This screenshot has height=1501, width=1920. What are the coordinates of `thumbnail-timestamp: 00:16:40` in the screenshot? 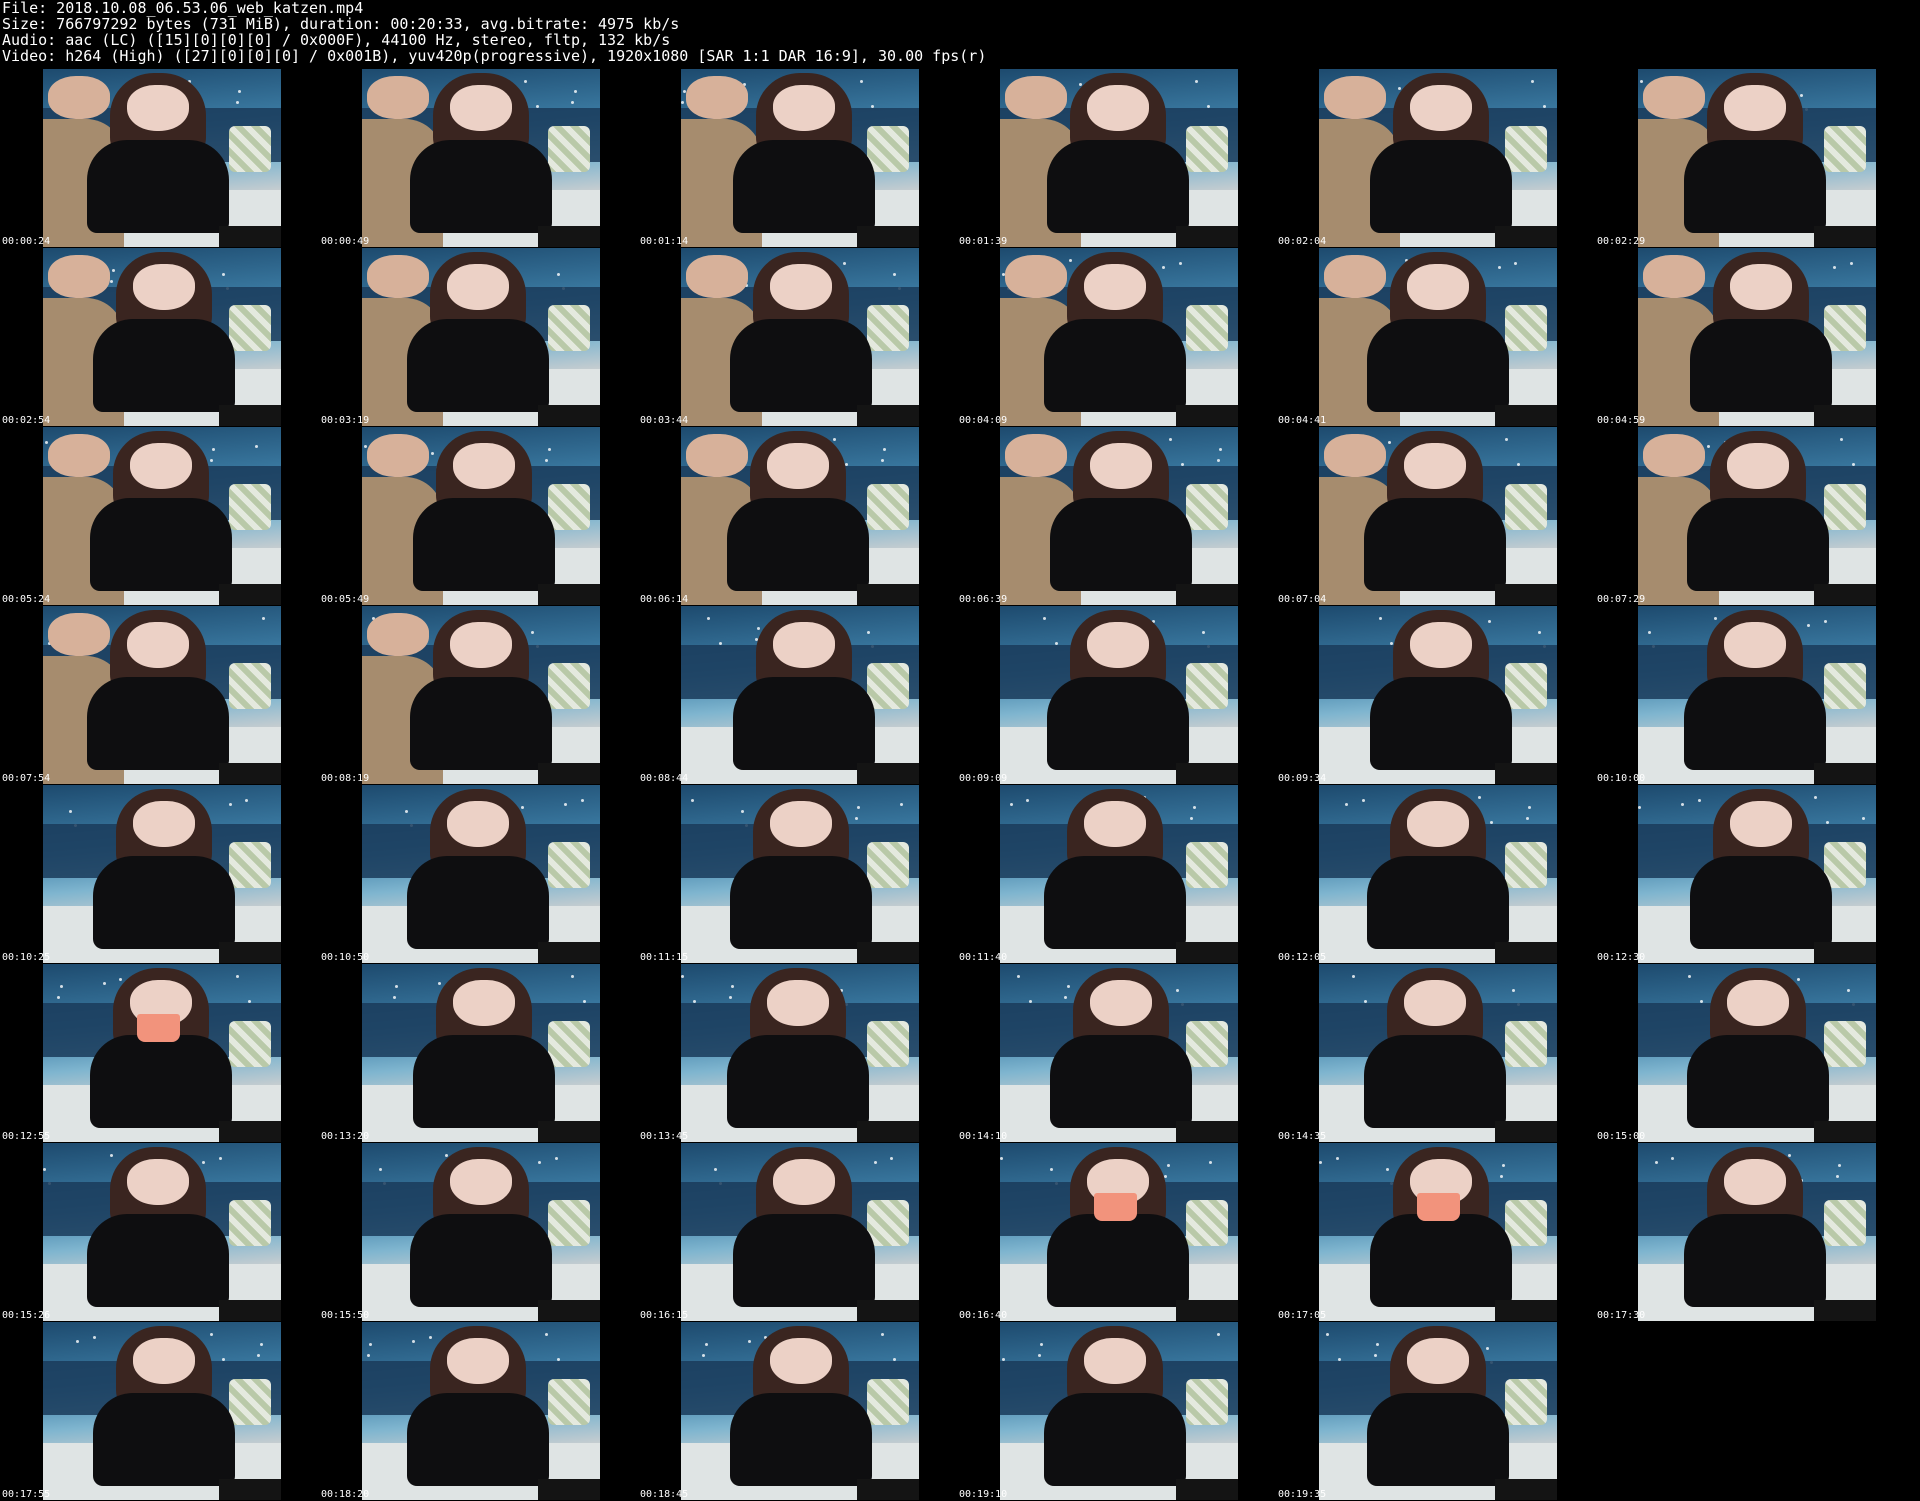 It's located at (983, 1315).